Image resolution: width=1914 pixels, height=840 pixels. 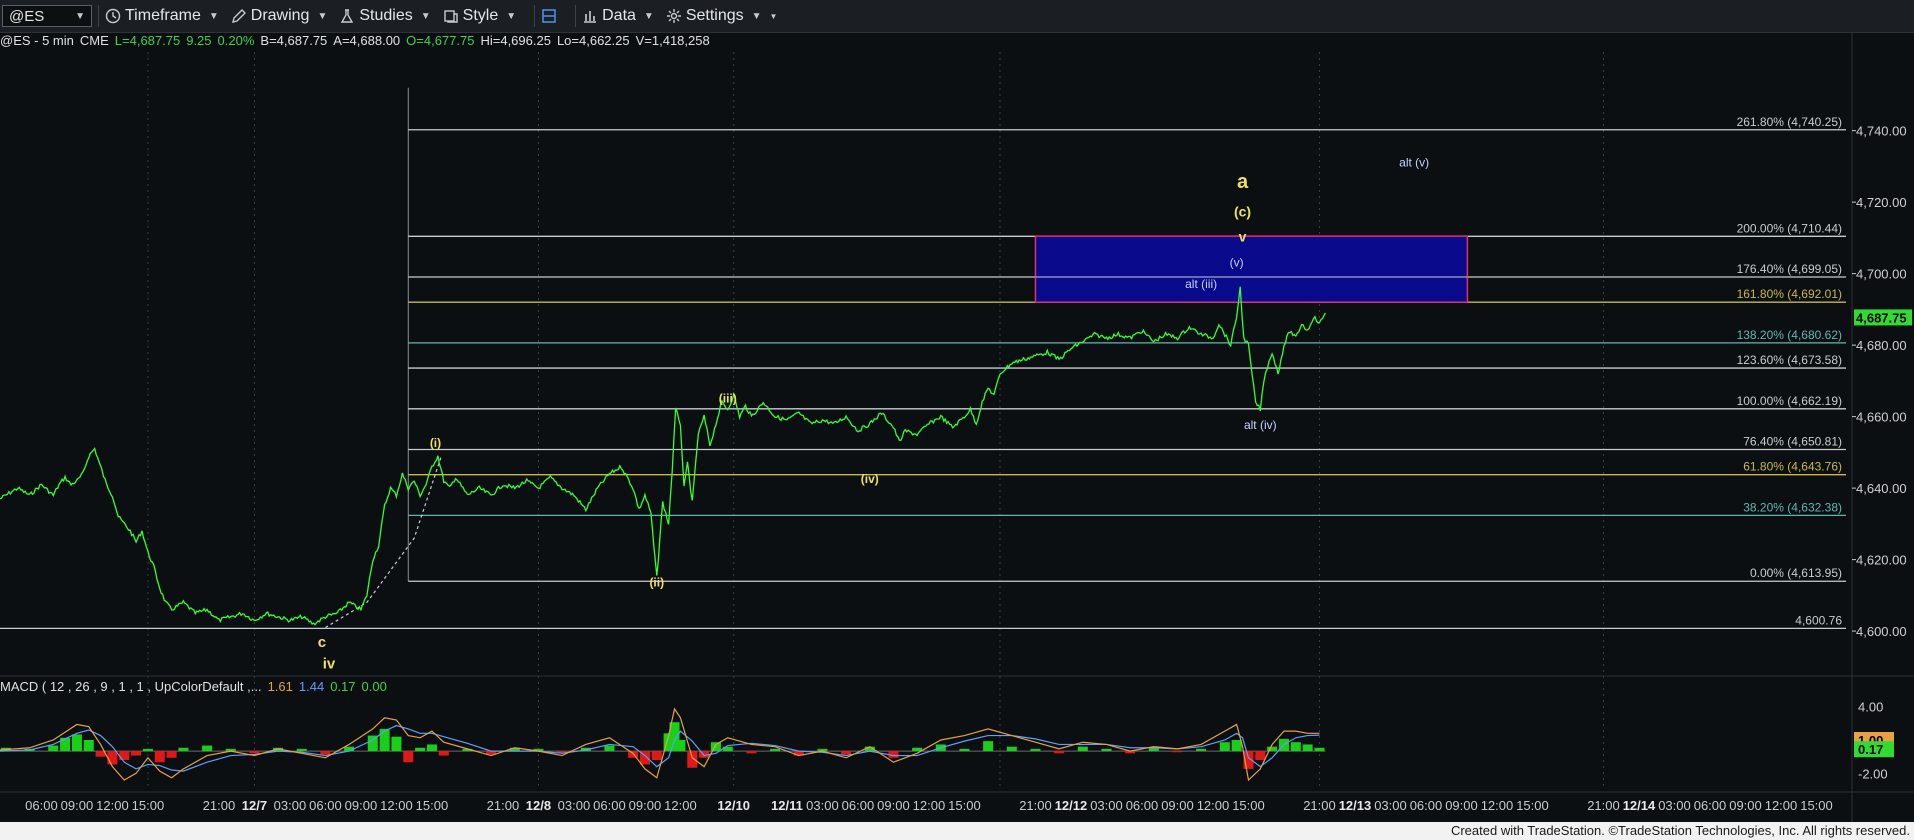 I want to click on price-axis-label: 4,600.00, so click(x=1881, y=631).